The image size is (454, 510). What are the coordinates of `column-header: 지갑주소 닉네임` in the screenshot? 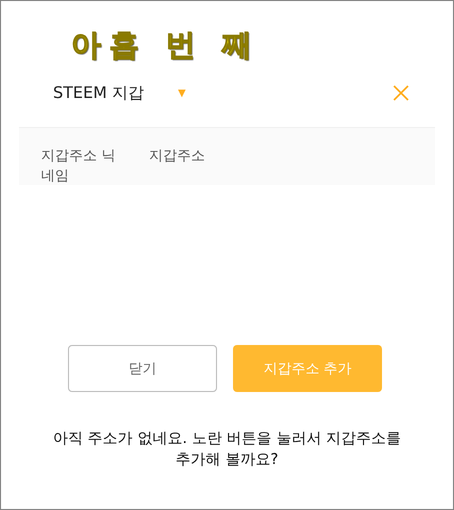 It's located at (78, 166).